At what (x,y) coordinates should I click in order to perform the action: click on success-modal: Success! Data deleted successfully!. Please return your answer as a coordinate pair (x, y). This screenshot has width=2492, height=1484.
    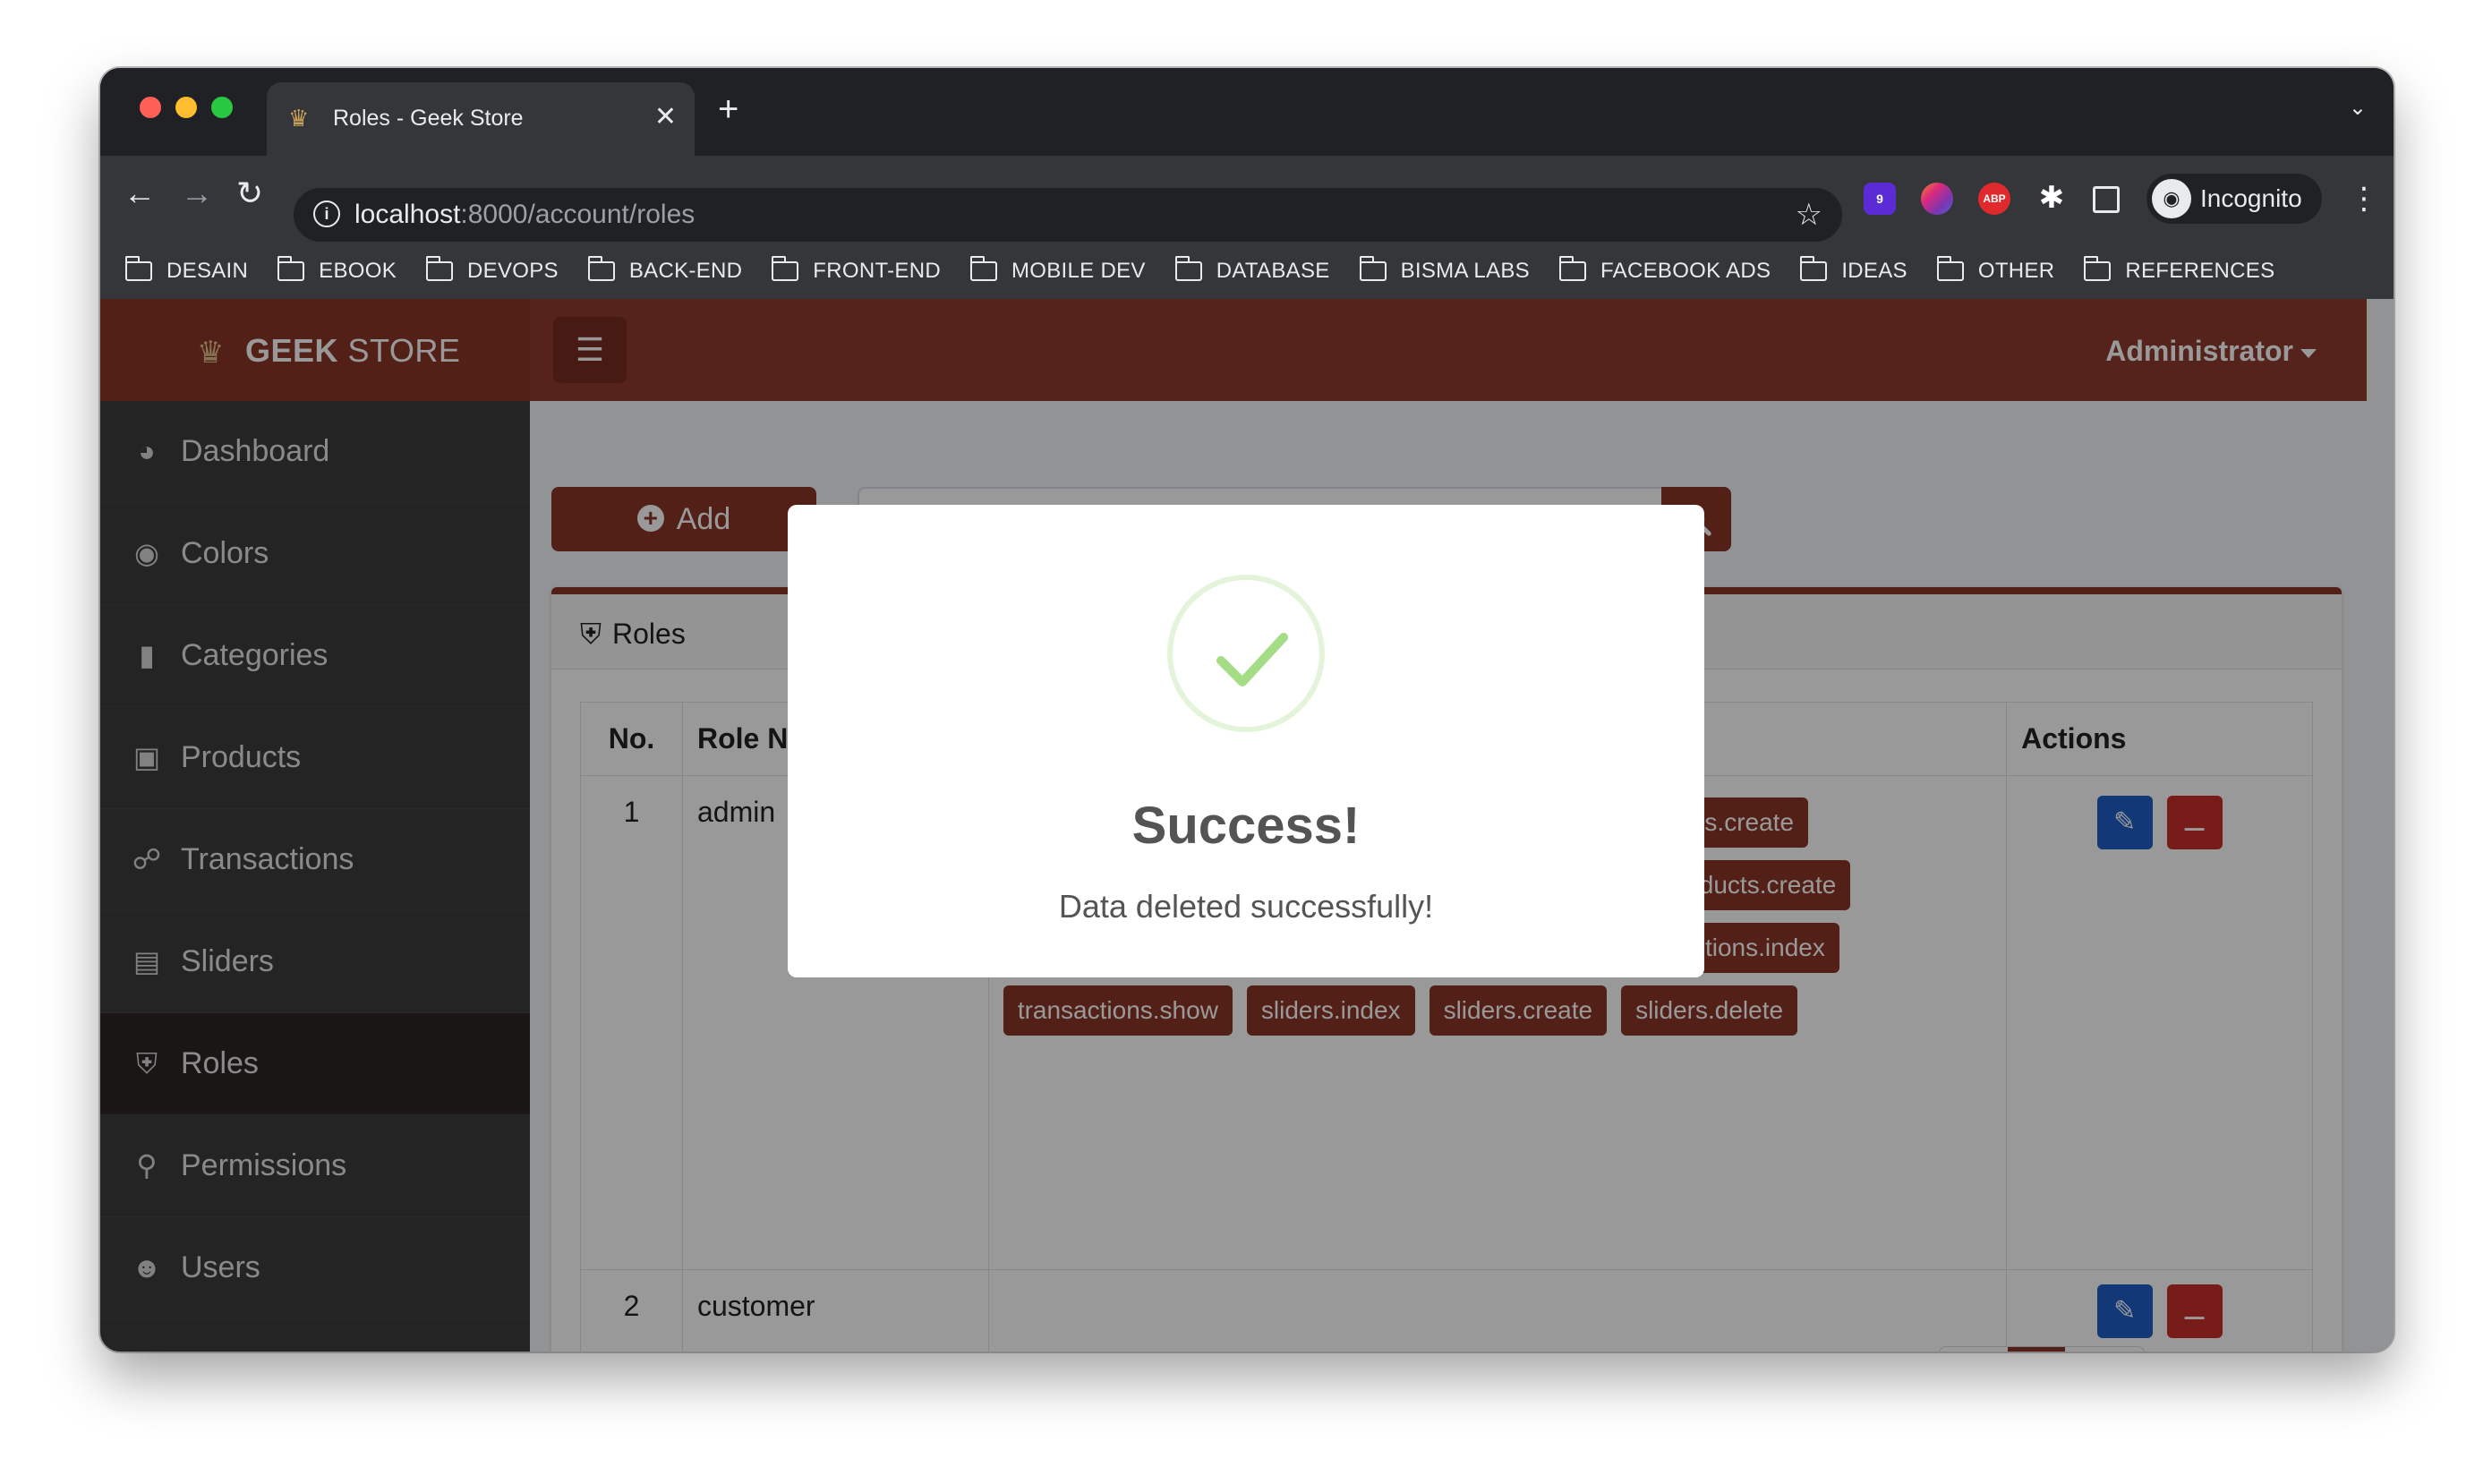
    Looking at the image, I should click on (1246, 741).